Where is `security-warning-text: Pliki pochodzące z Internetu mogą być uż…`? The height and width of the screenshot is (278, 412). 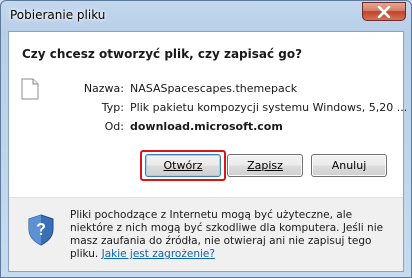 security-warning-text: Pliki pochodzące z Internetu mogą być uż… is located at coordinates (230, 235).